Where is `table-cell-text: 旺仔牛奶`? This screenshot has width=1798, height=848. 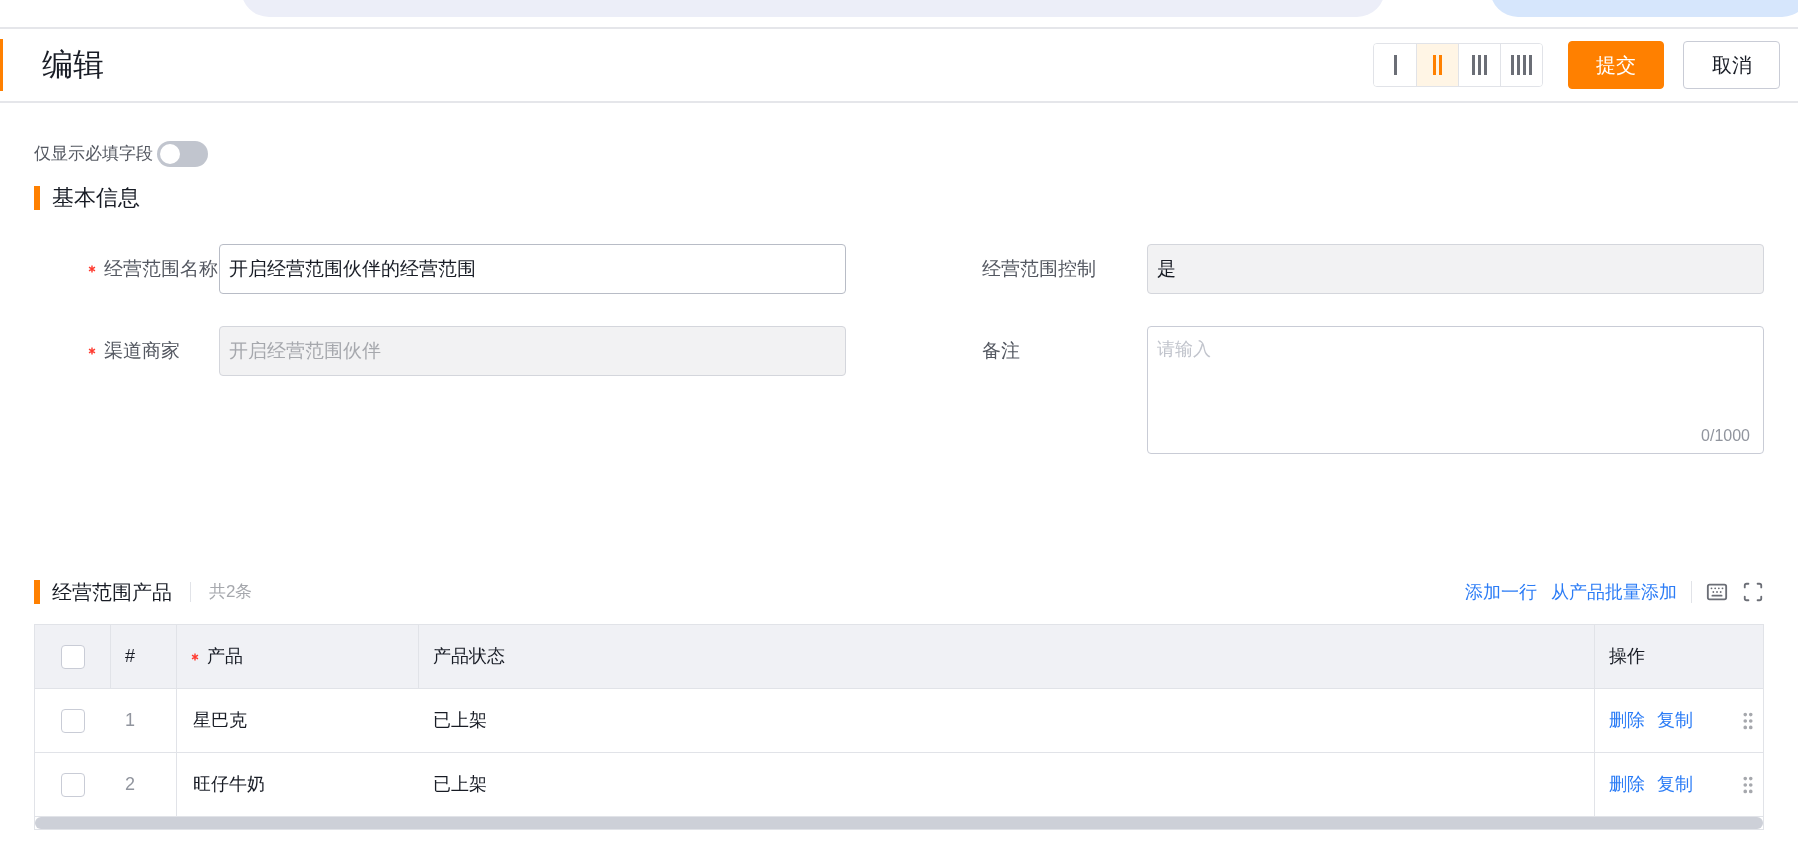
table-cell-text: 旺仔牛奶 is located at coordinates (229, 784).